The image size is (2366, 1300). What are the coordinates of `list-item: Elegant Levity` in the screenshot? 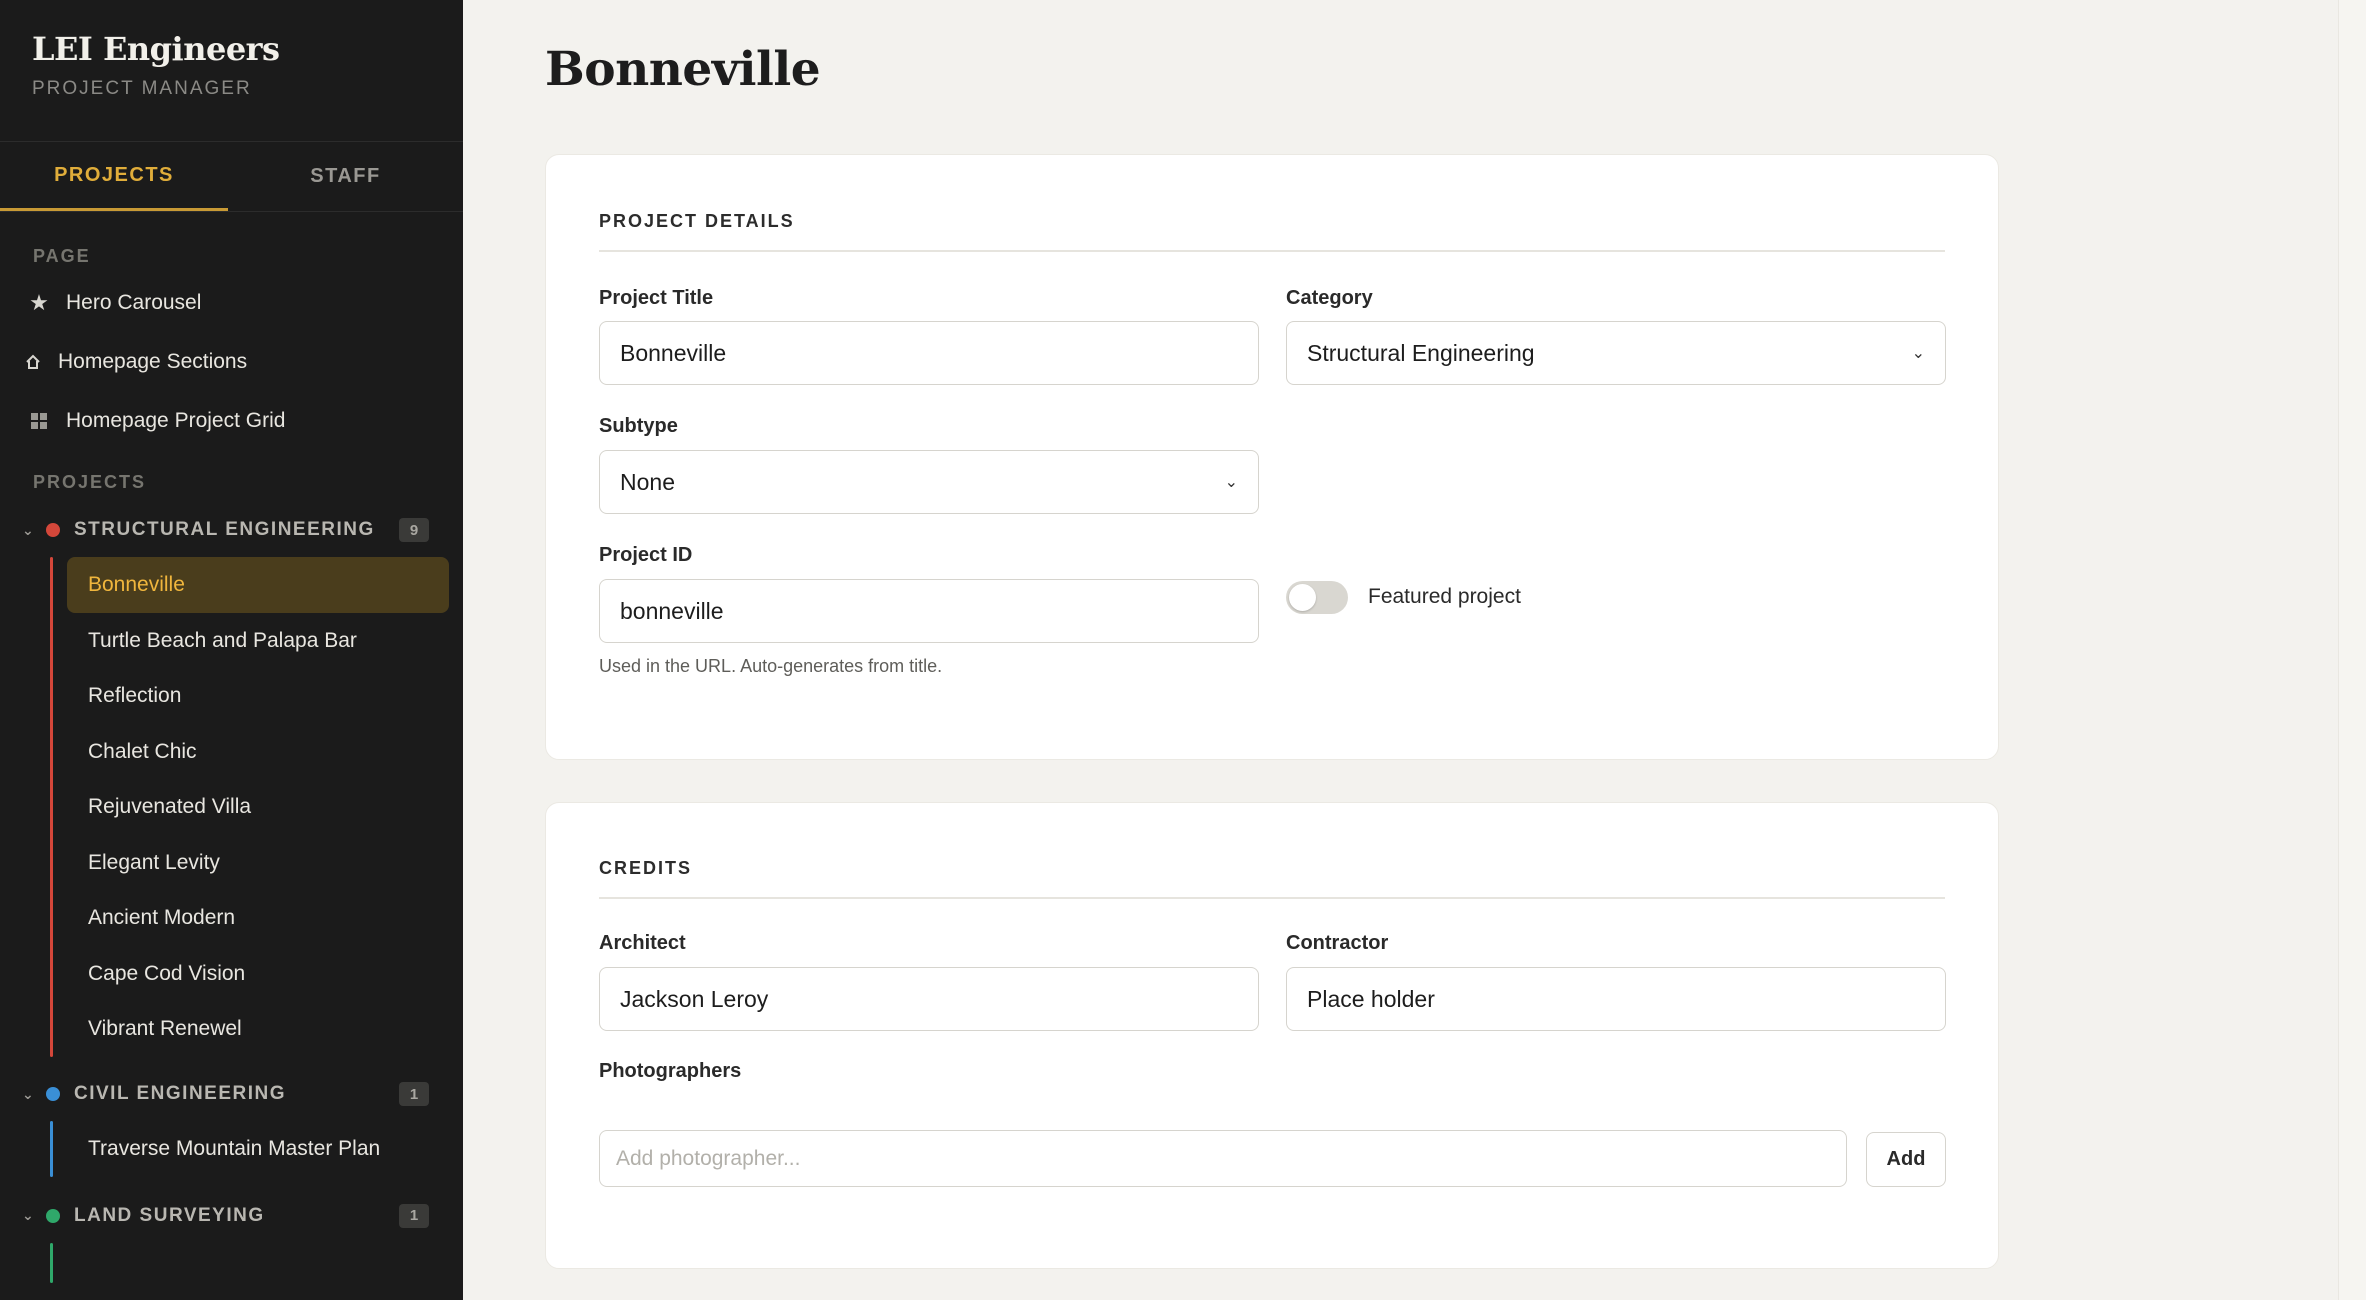 It's located at (256, 863).